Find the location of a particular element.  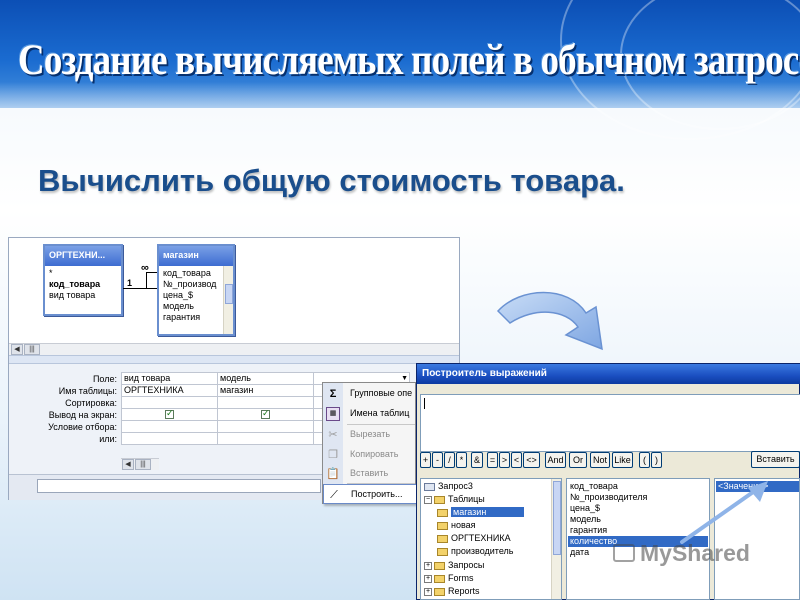

operator-less-button: < is located at coordinates (516, 460).